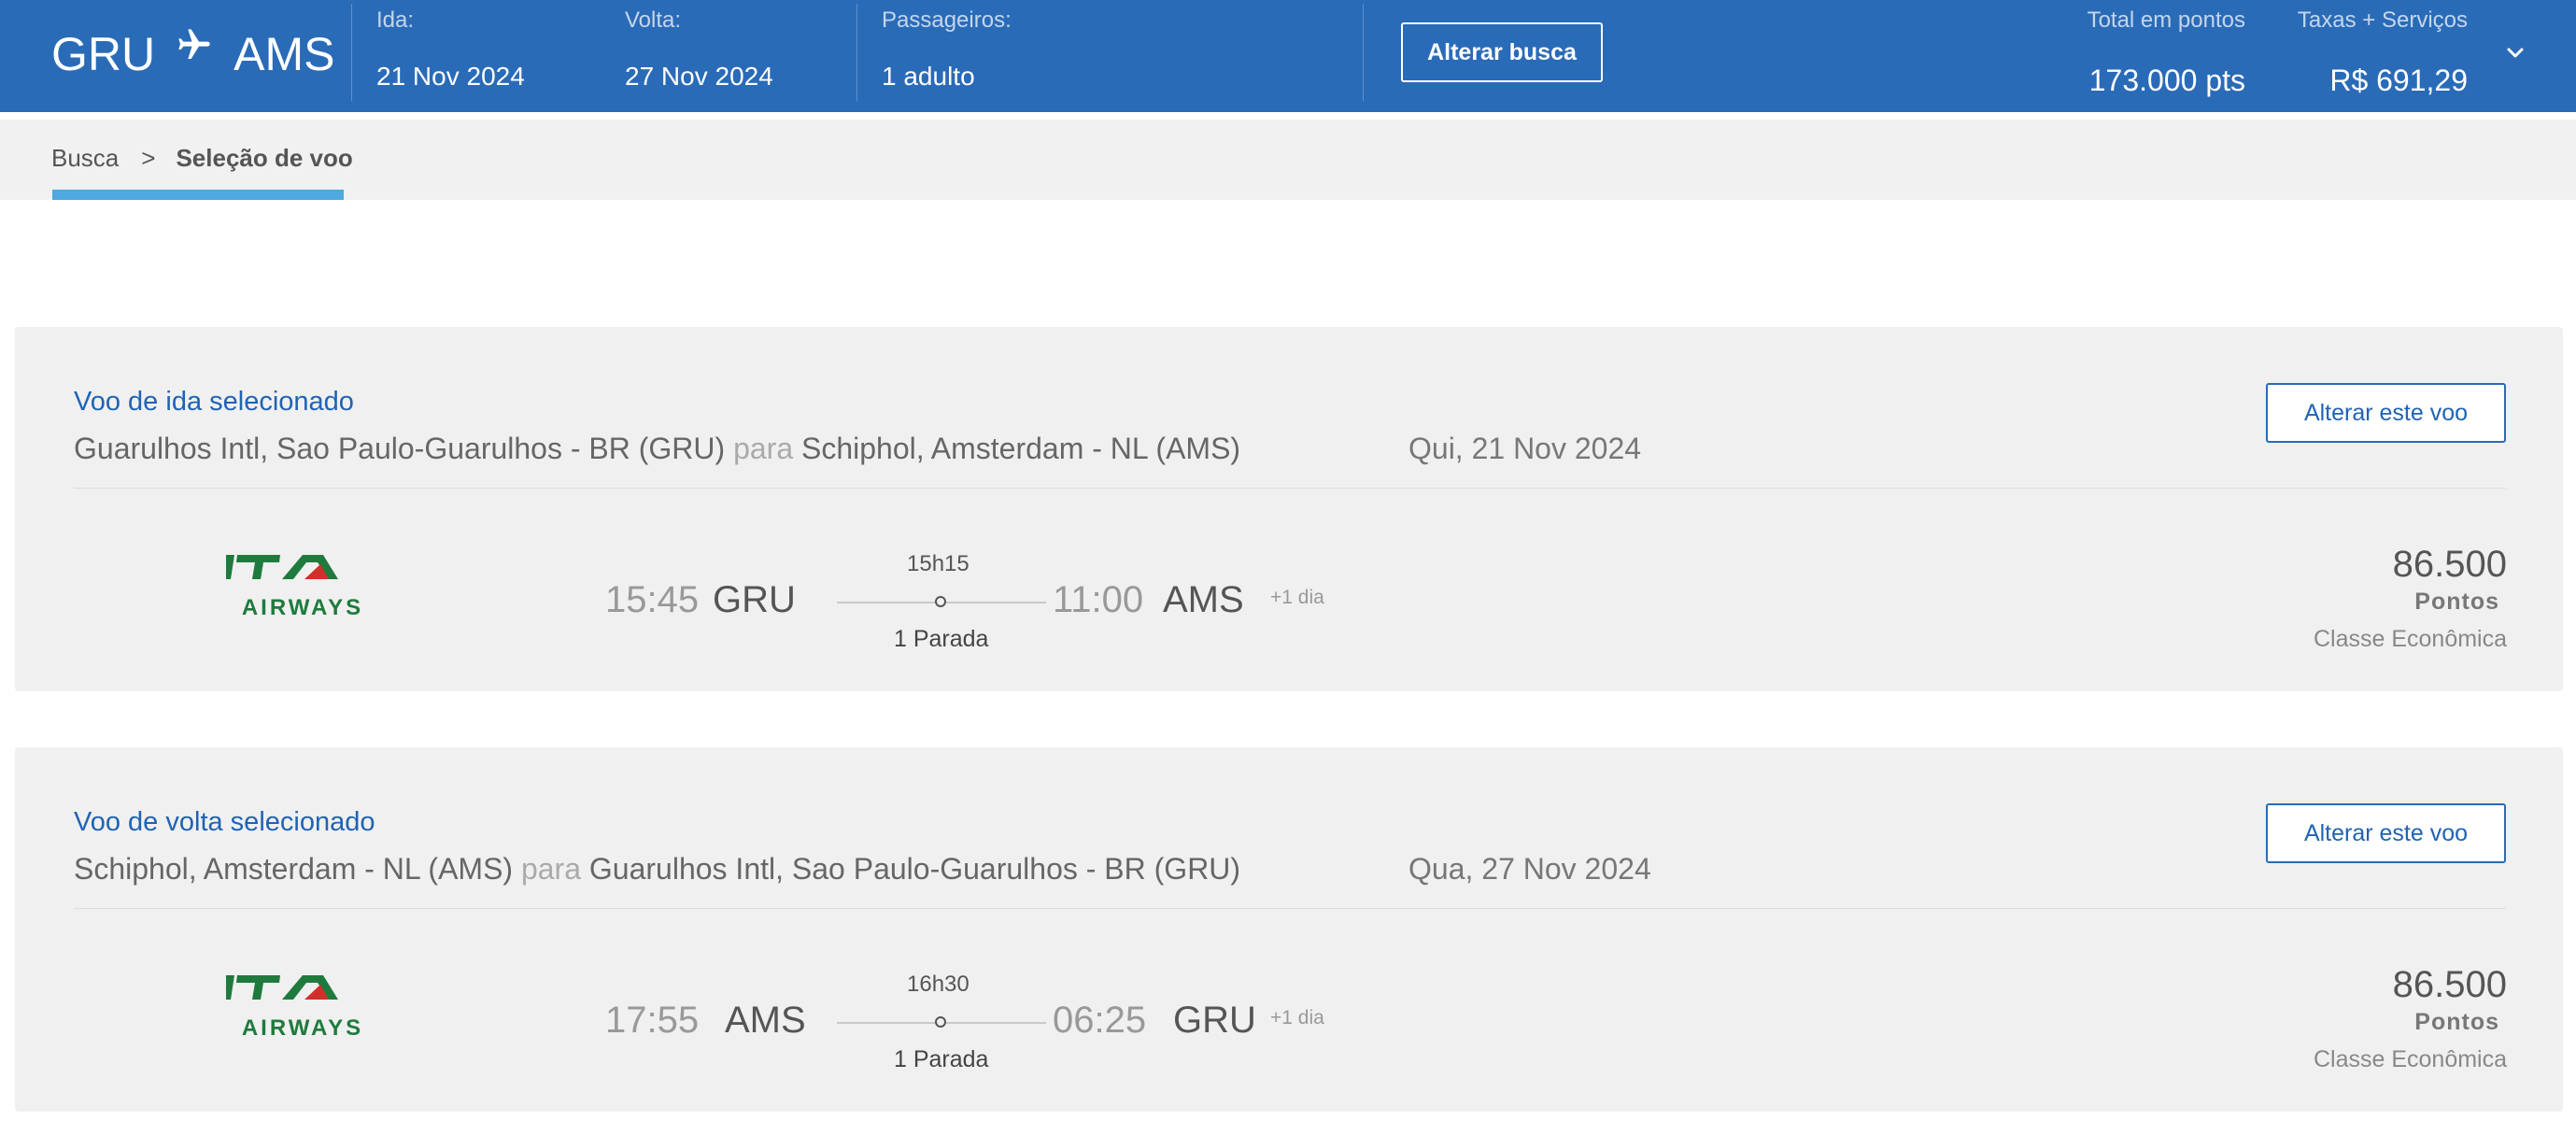 The height and width of the screenshot is (1121, 2576). What do you see at coordinates (224, 822) in the screenshot?
I see `flight-card-title: Voo de volta selecionado` at bounding box center [224, 822].